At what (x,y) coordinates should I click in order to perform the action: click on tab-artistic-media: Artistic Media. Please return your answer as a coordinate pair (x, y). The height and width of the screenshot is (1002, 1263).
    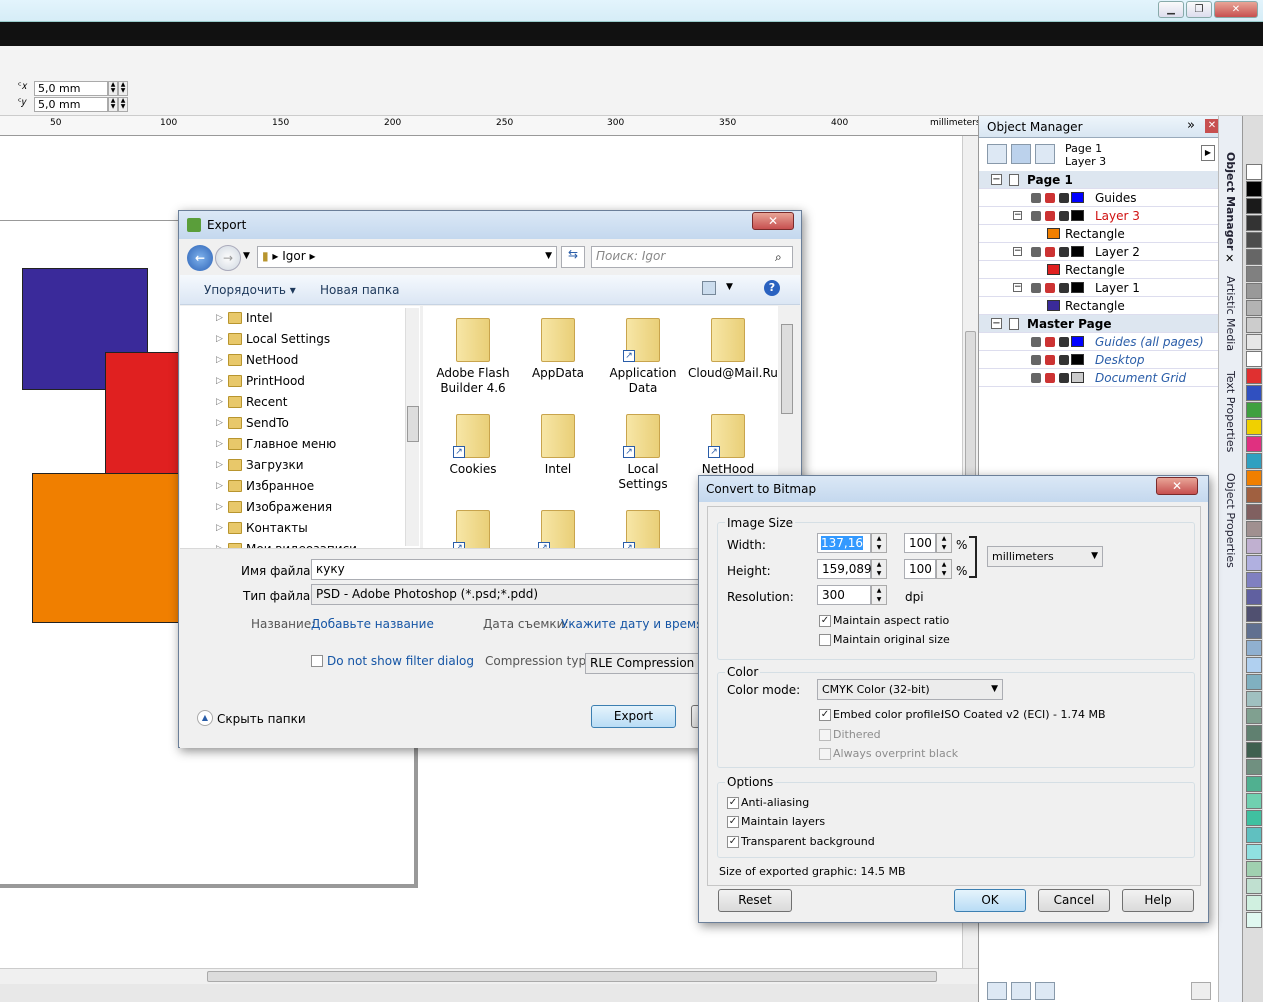
    Looking at the image, I should click on (1230, 313).